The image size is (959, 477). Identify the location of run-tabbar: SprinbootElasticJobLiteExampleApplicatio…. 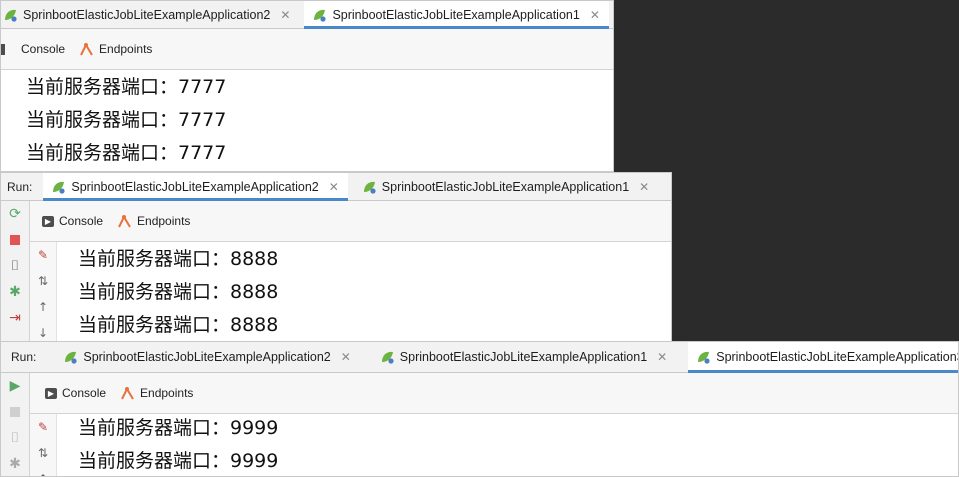
(307, 15).